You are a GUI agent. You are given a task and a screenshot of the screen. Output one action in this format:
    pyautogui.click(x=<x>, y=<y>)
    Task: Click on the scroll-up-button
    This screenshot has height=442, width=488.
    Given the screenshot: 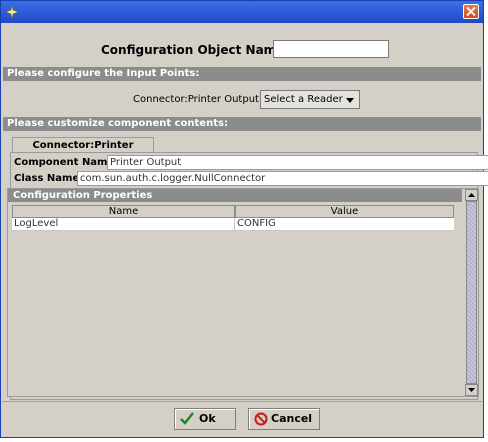 What is the action you would take?
    pyautogui.click(x=471, y=195)
    